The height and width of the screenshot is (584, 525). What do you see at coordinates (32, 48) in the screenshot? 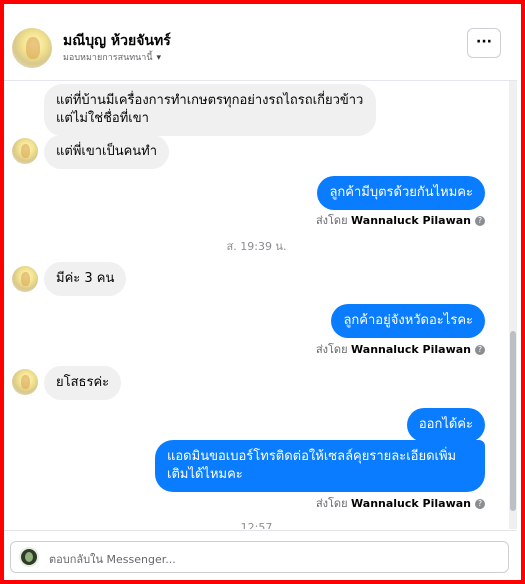
I see `contact-avatar` at bounding box center [32, 48].